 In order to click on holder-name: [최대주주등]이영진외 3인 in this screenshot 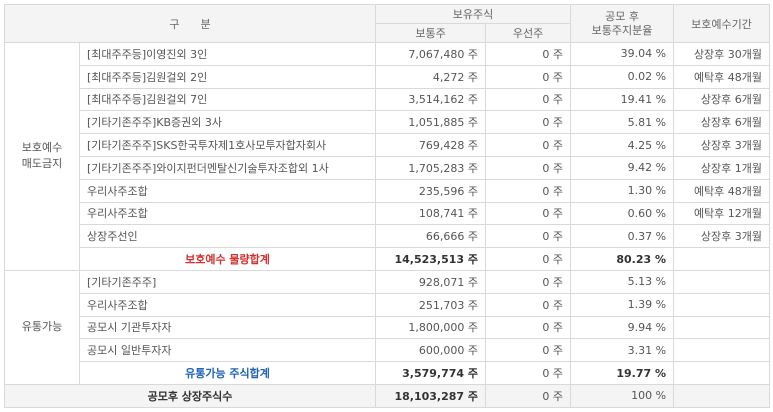, I will do `click(227, 54)`.